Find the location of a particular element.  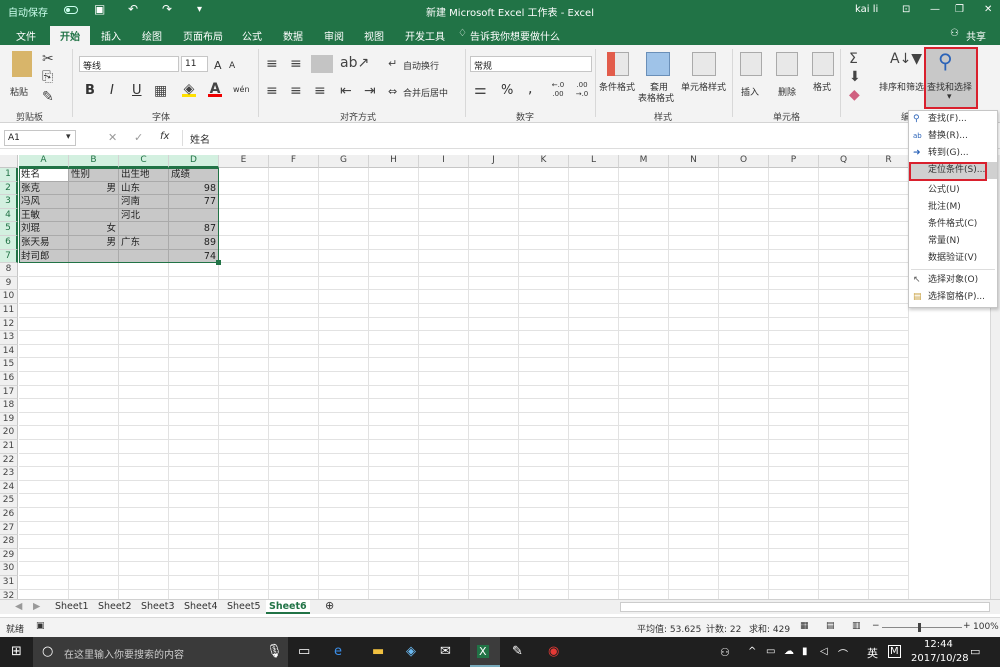

italic-button: I is located at coordinates (112, 90).